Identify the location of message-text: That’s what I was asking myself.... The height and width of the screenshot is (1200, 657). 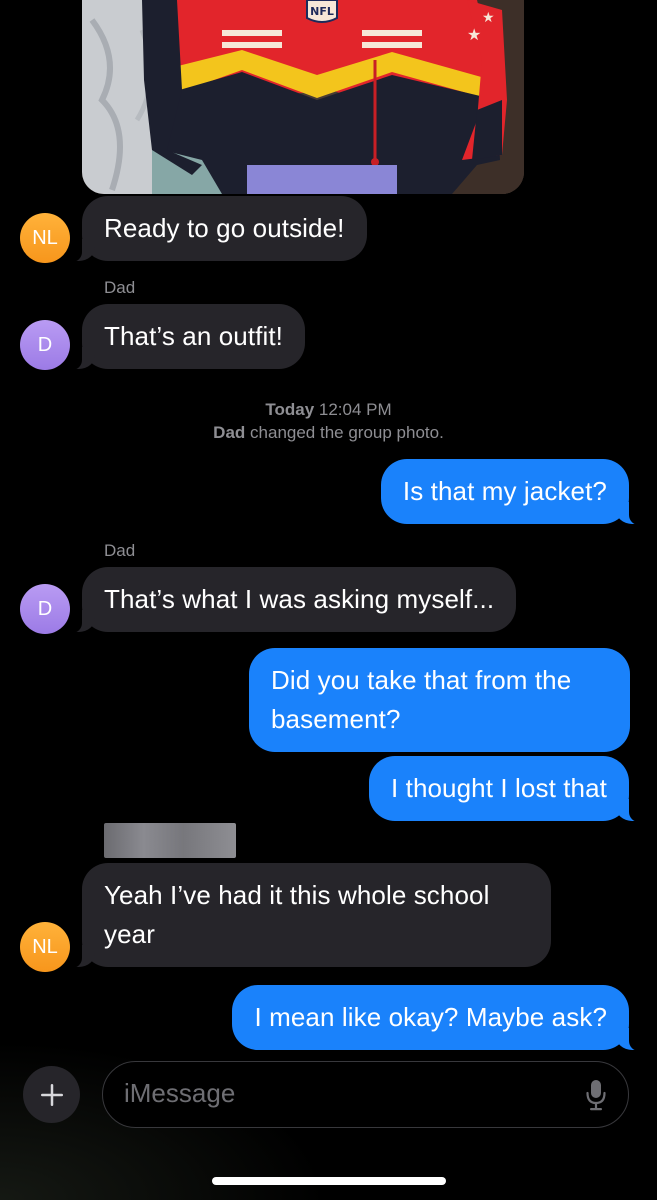
(299, 599).